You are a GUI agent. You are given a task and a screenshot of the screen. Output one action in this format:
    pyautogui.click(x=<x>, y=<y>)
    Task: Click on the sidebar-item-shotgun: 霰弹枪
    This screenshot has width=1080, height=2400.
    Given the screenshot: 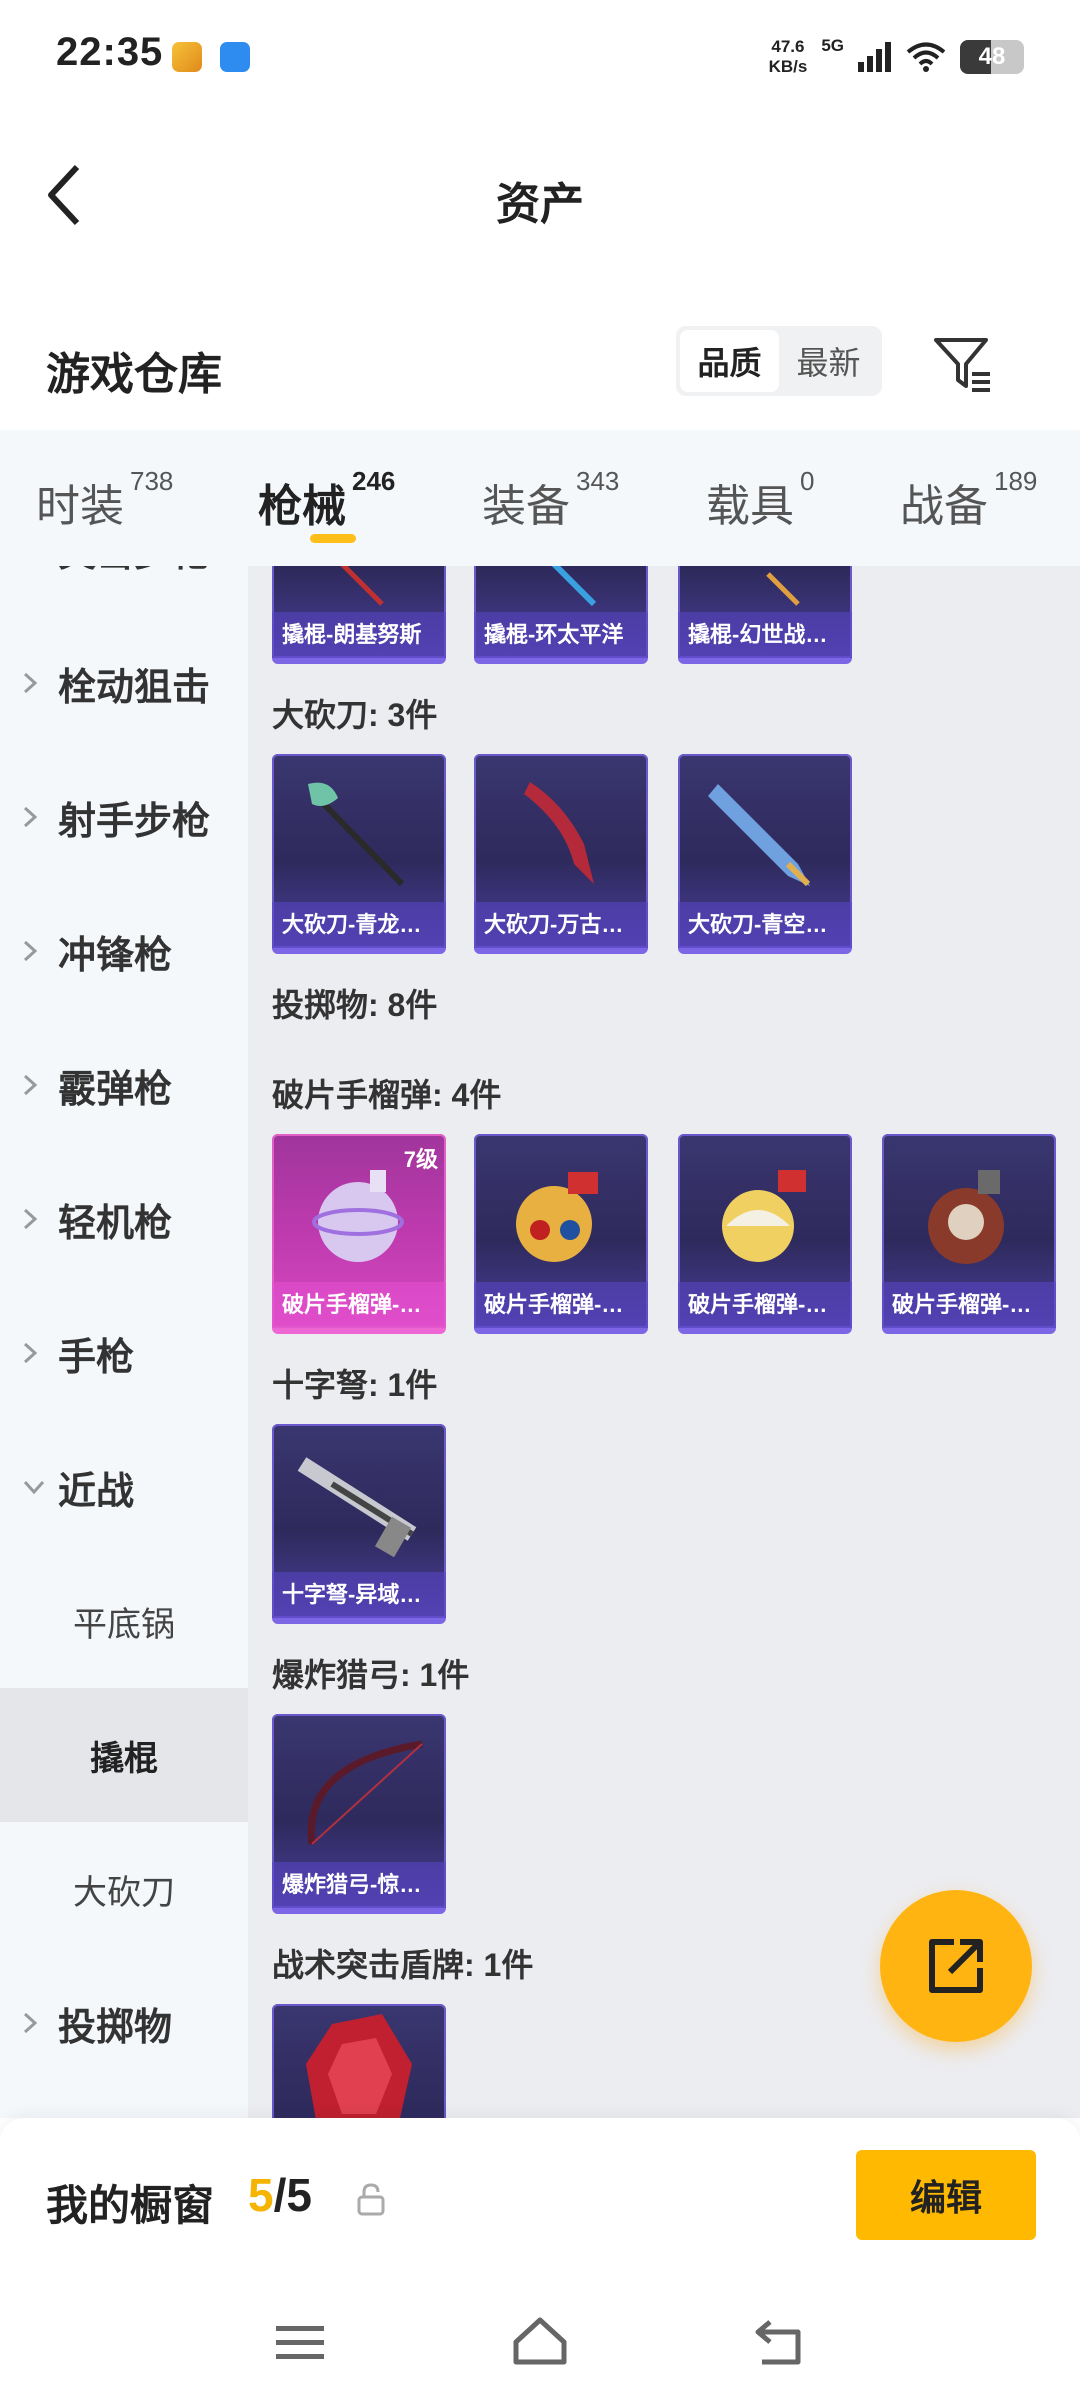 What is the action you would take?
    pyautogui.click(x=124, y=1085)
    